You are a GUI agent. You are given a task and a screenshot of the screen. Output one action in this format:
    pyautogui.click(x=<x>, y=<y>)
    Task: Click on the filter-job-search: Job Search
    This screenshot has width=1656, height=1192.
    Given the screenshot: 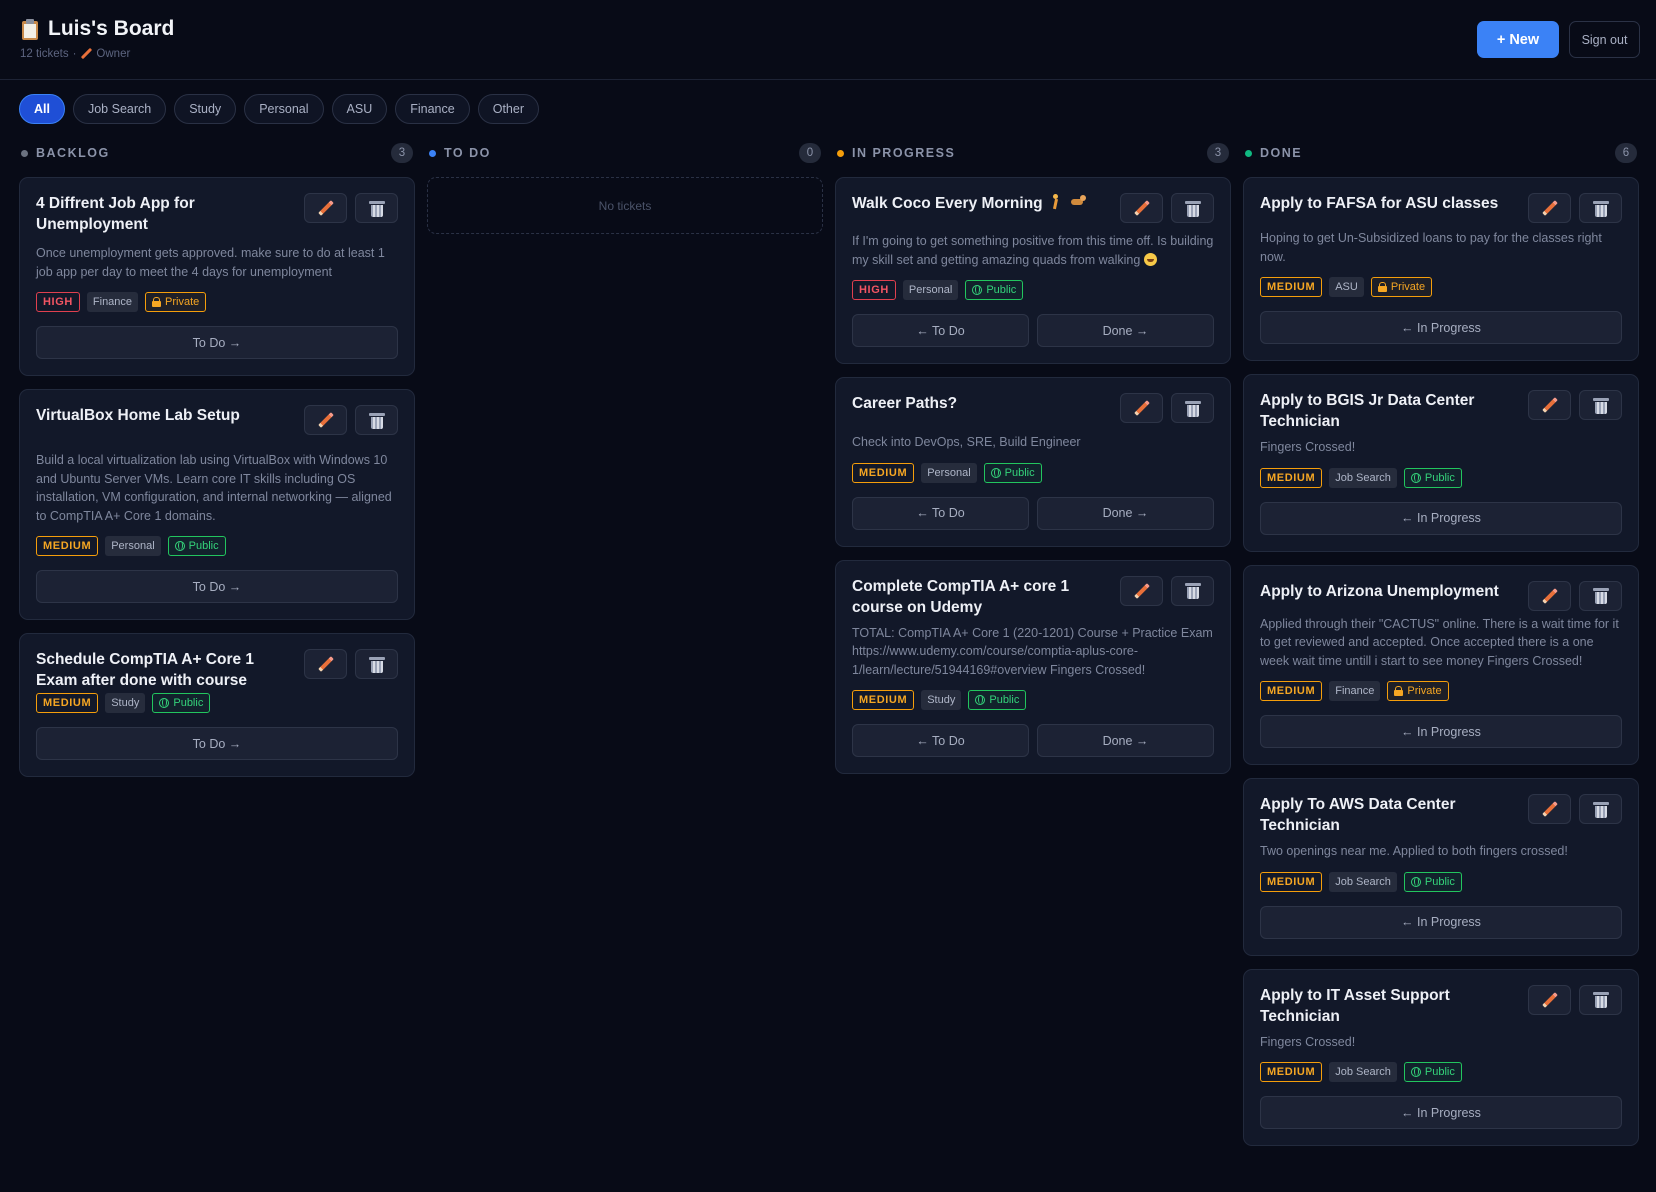 What is the action you would take?
    pyautogui.click(x=119, y=109)
    